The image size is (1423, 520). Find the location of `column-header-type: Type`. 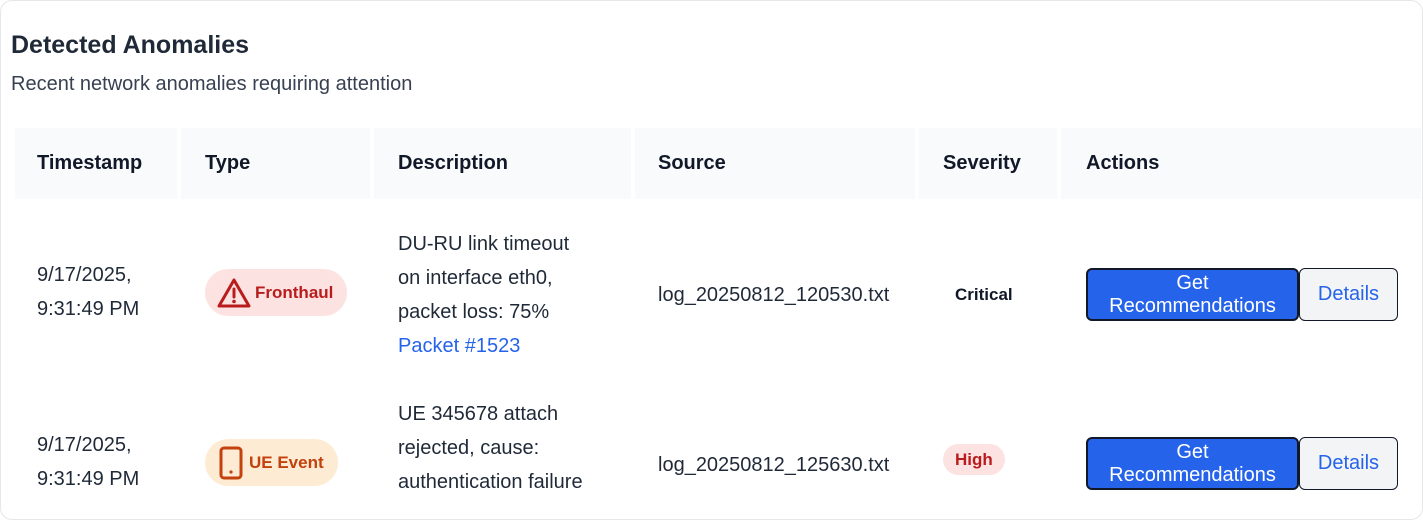

column-header-type: Type is located at coordinates (275, 163).